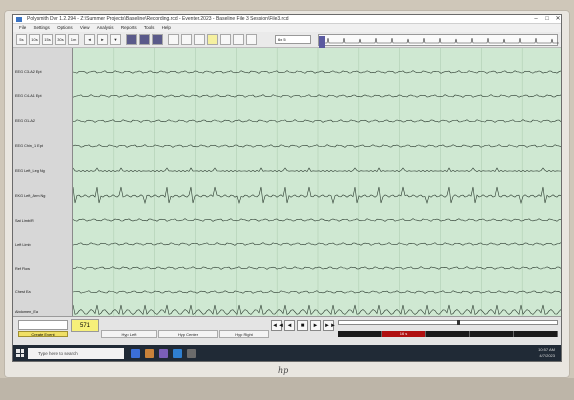  I want to click on prev-button: ◄, so click(89, 39).